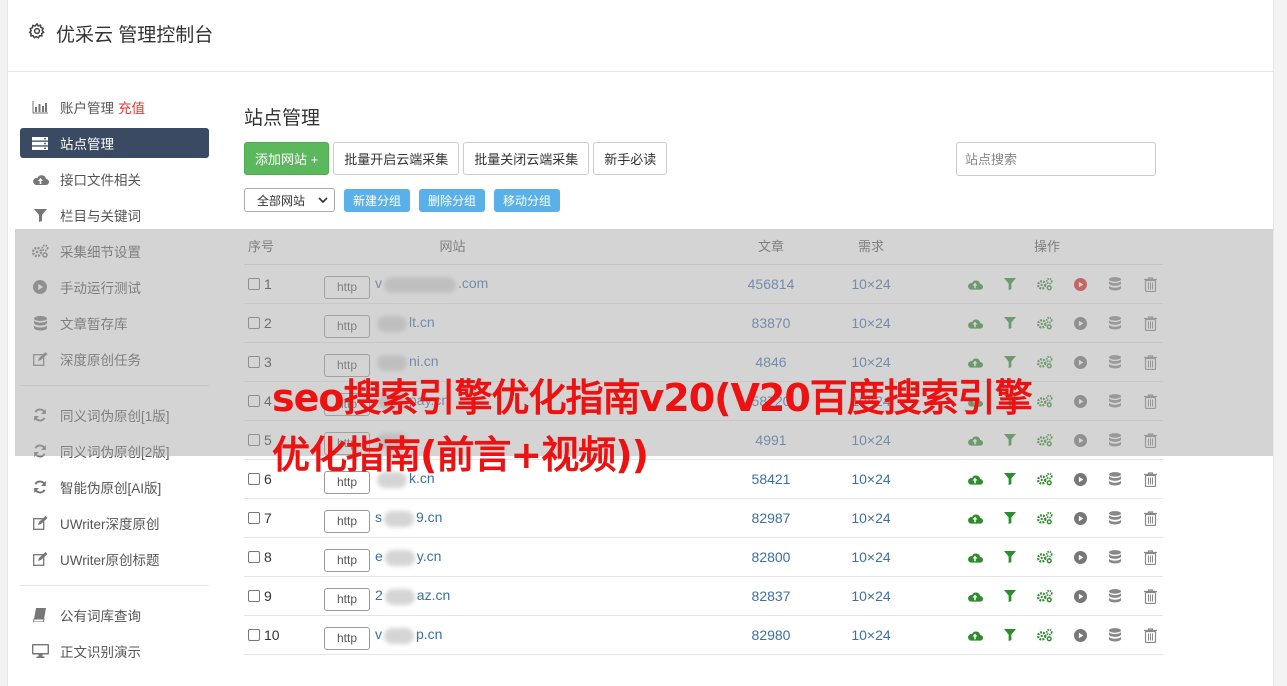 The width and height of the screenshot is (1287, 686). Describe the element at coordinates (377, 200) in the screenshot. I see `new-group-button: 新建分组` at that location.